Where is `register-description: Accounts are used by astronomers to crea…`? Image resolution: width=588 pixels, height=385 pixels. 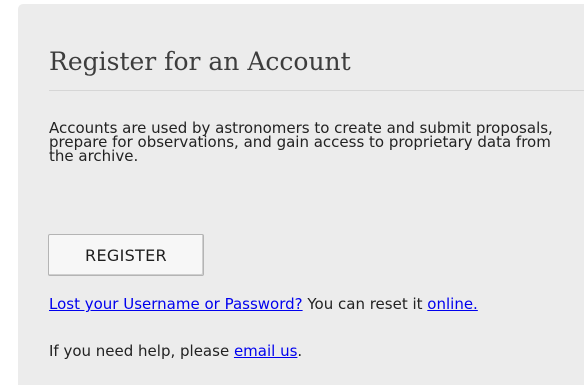 register-description: Accounts are used by astronomers to crea… is located at coordinates (301, 142).